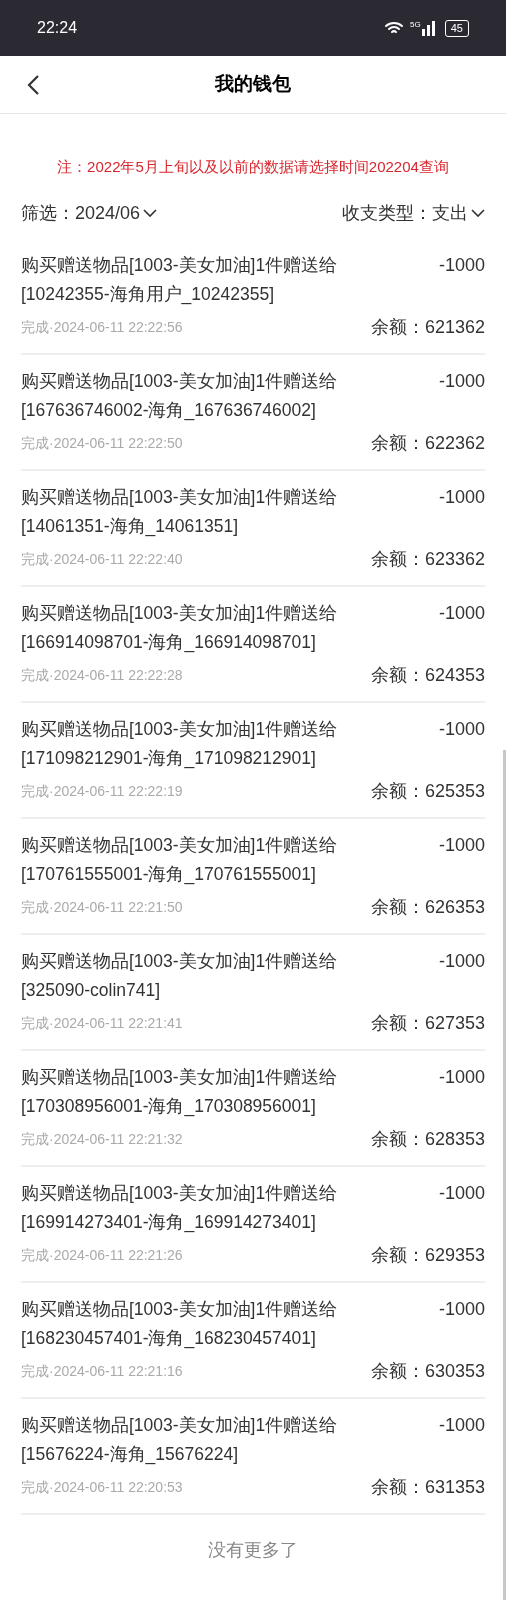 The height and width of the screenshot is (1600, 506). I want to click on transaction-time: 完成·2024-06-11 22:20:53, so click(102, 1487).